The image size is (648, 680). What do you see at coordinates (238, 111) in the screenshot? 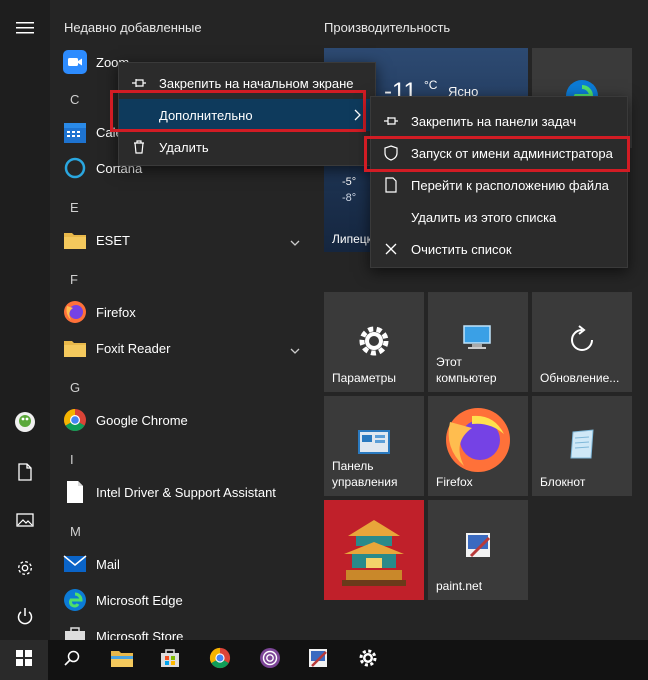
I see `highlight-box-more` at bounding box center [238, 111].